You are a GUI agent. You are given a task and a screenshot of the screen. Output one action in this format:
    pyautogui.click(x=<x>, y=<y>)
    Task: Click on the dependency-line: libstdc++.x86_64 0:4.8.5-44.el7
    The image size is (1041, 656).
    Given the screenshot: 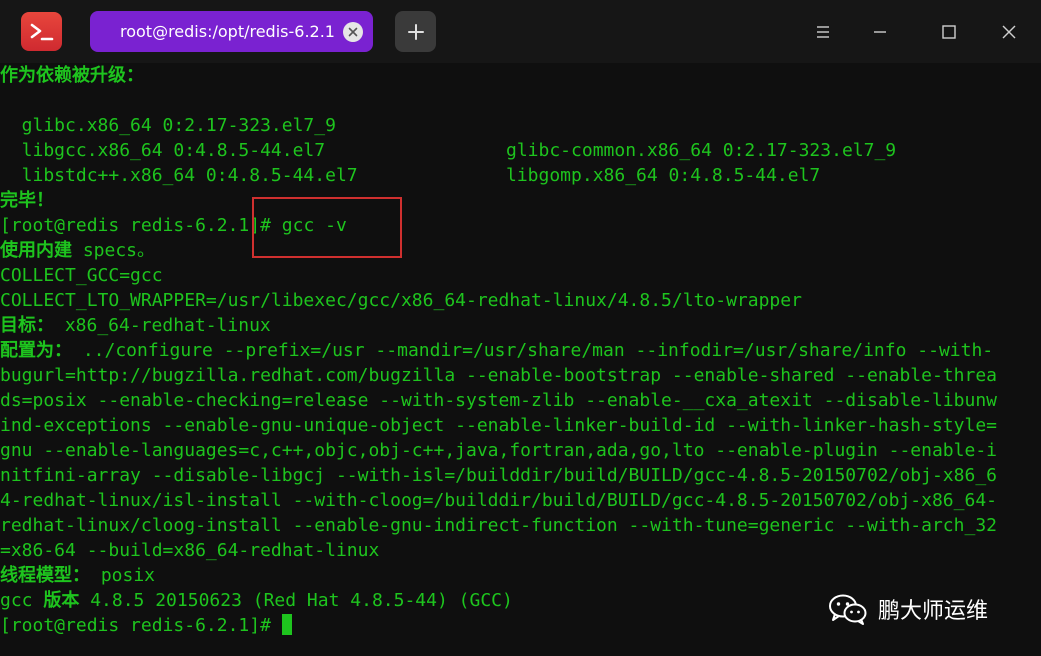 What is the action you would take?
    pyautogui.click(x=179, y=162)
    